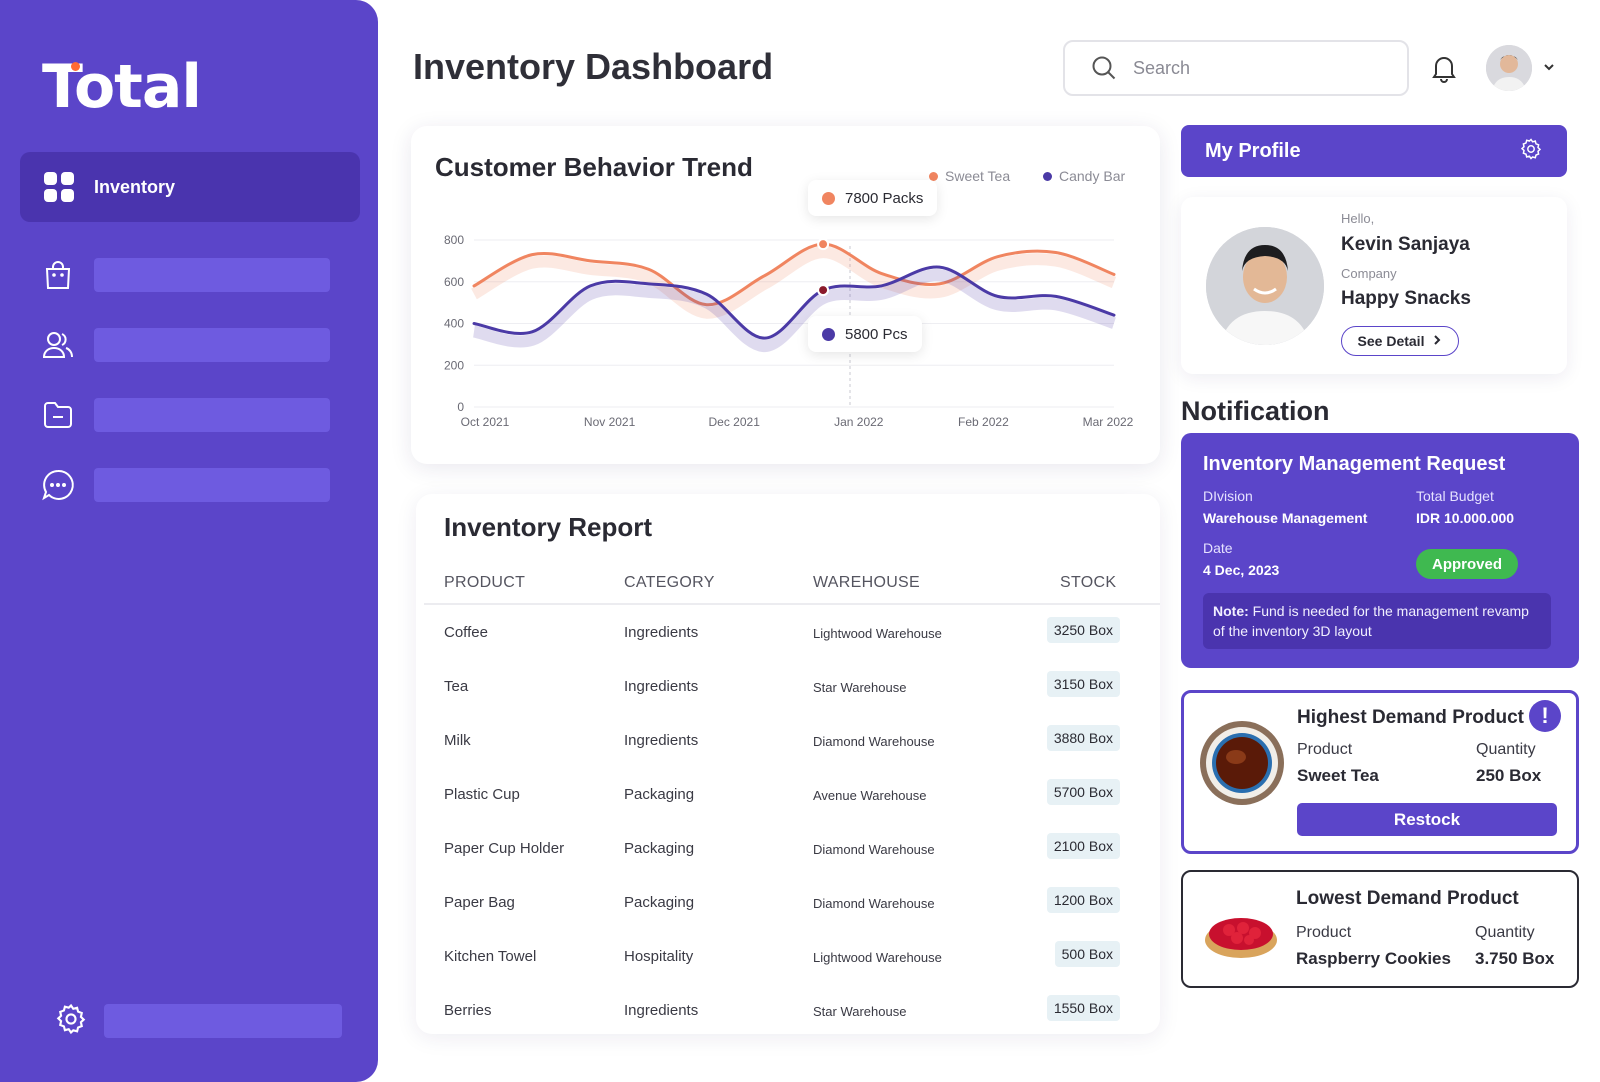 The height and width of the screenshot is (1082, 1600). Describe the element at coordinates (1515, 958) in the screenshot. I see `quantity-value: 3.750 Box` at that location.